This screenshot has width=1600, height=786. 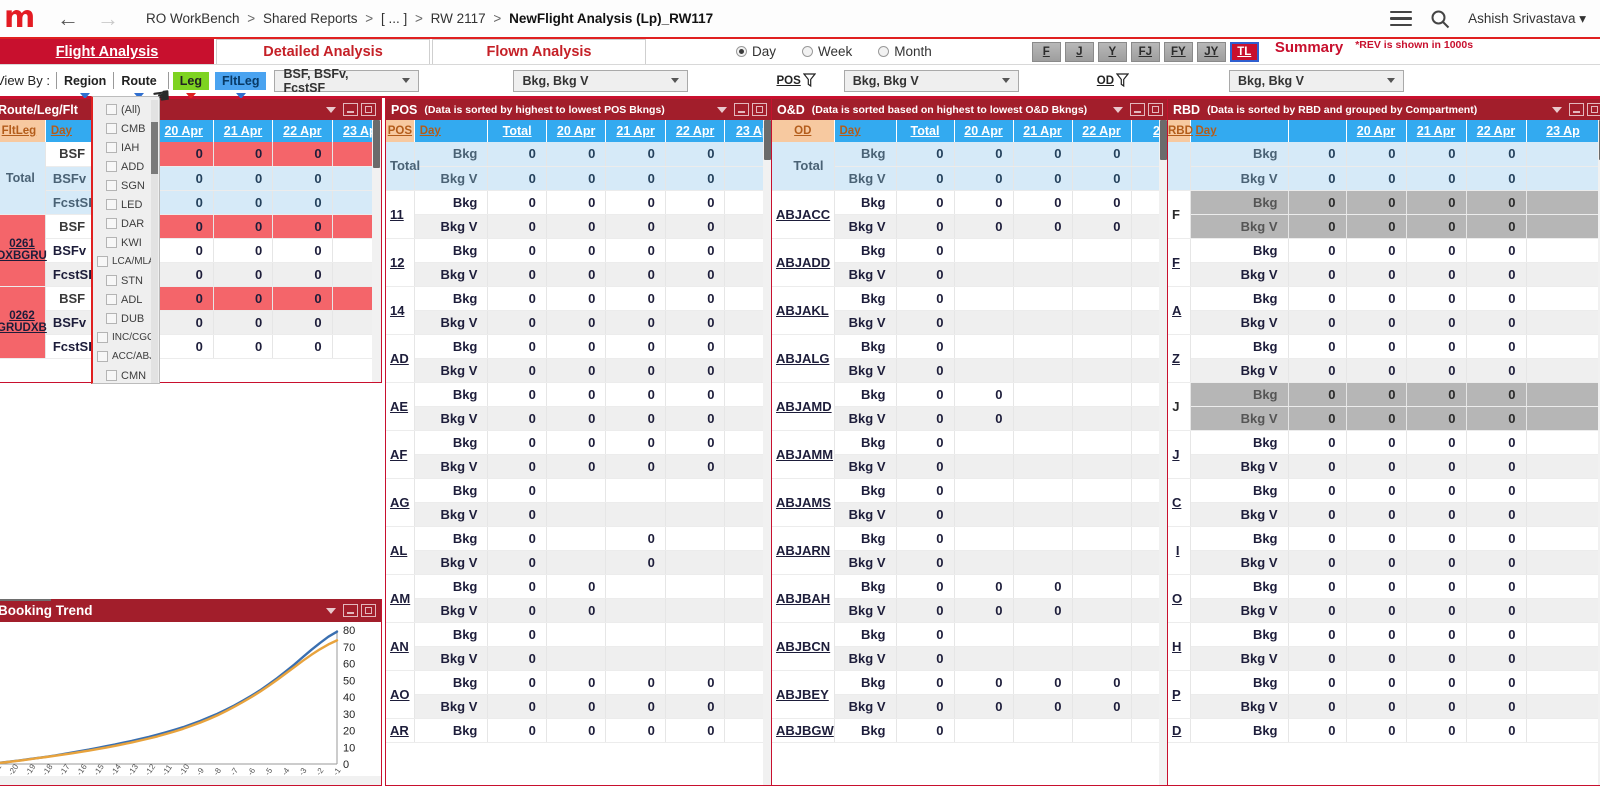 I want to click on row-key-cell: P, so click(x=1179, y=694).